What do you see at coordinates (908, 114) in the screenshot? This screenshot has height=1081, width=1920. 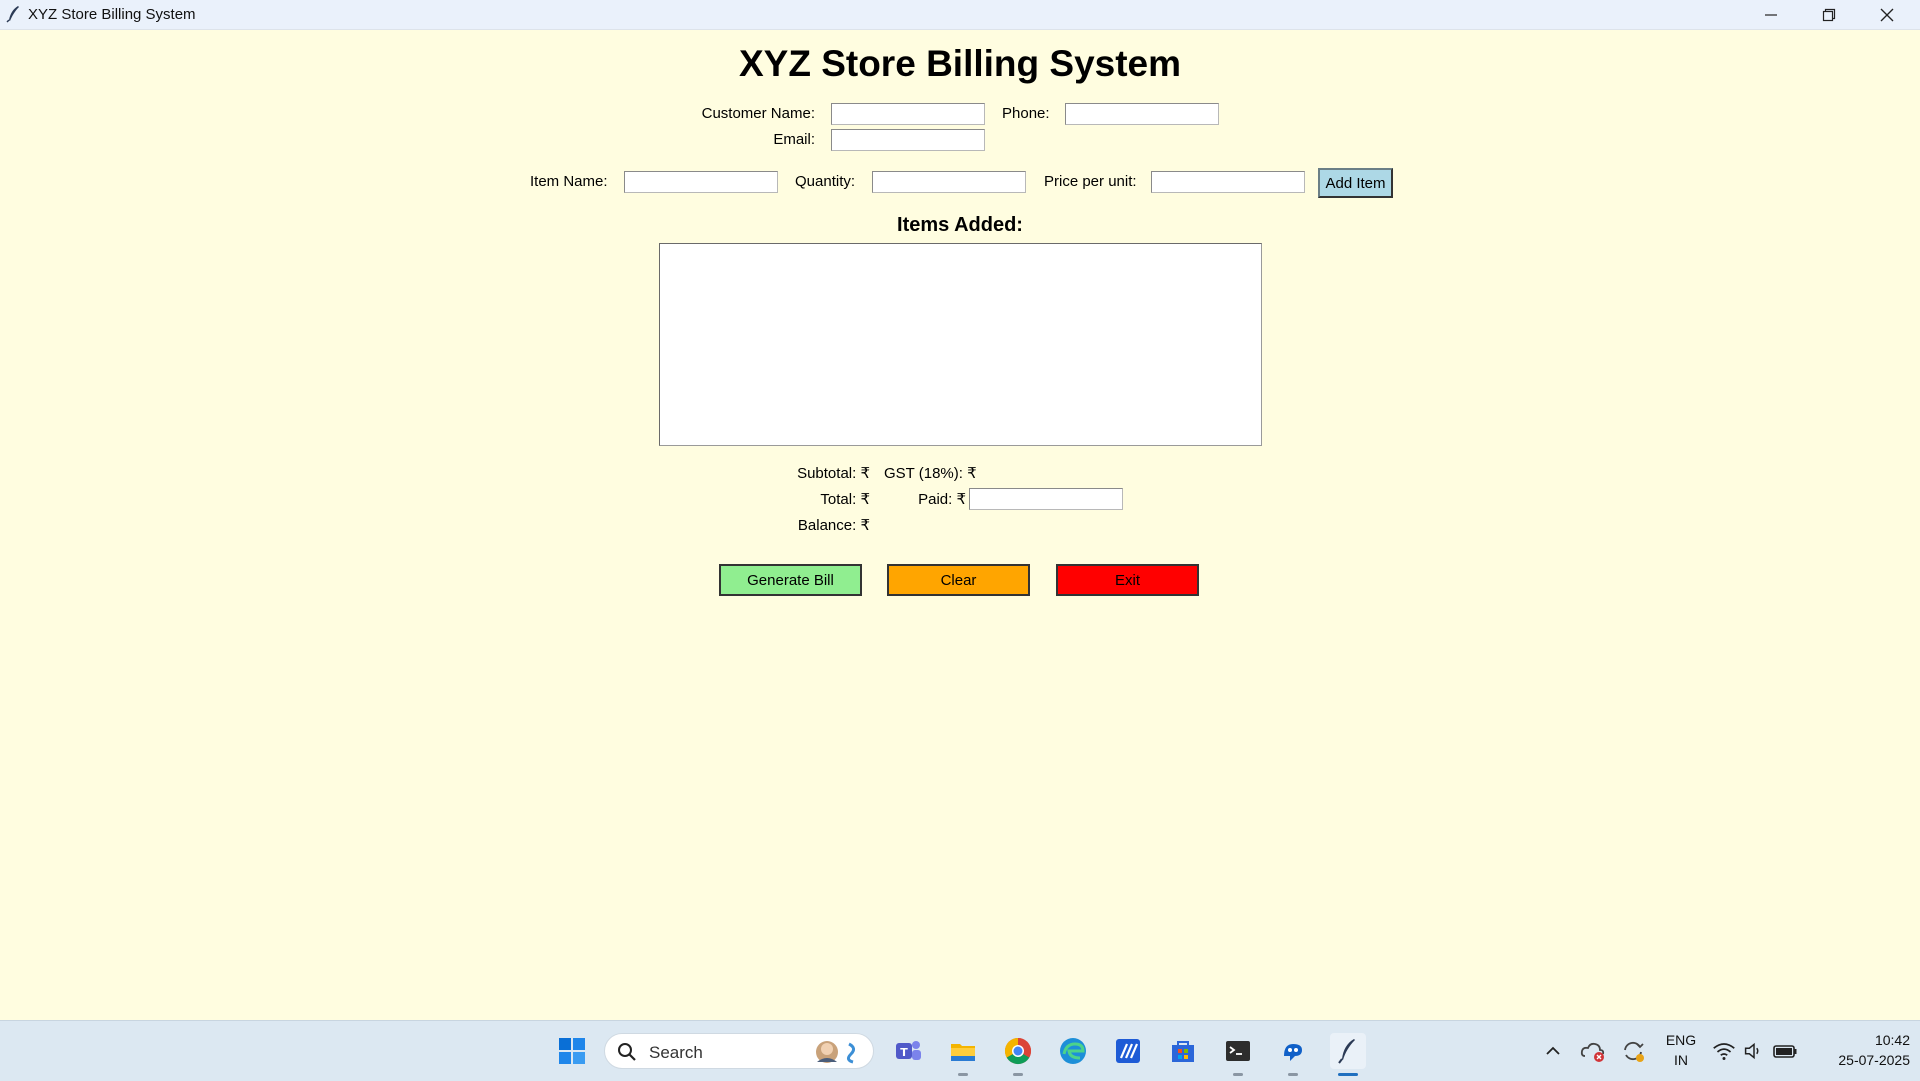 I see `customer-name-input` at bounding box center [908, 114].